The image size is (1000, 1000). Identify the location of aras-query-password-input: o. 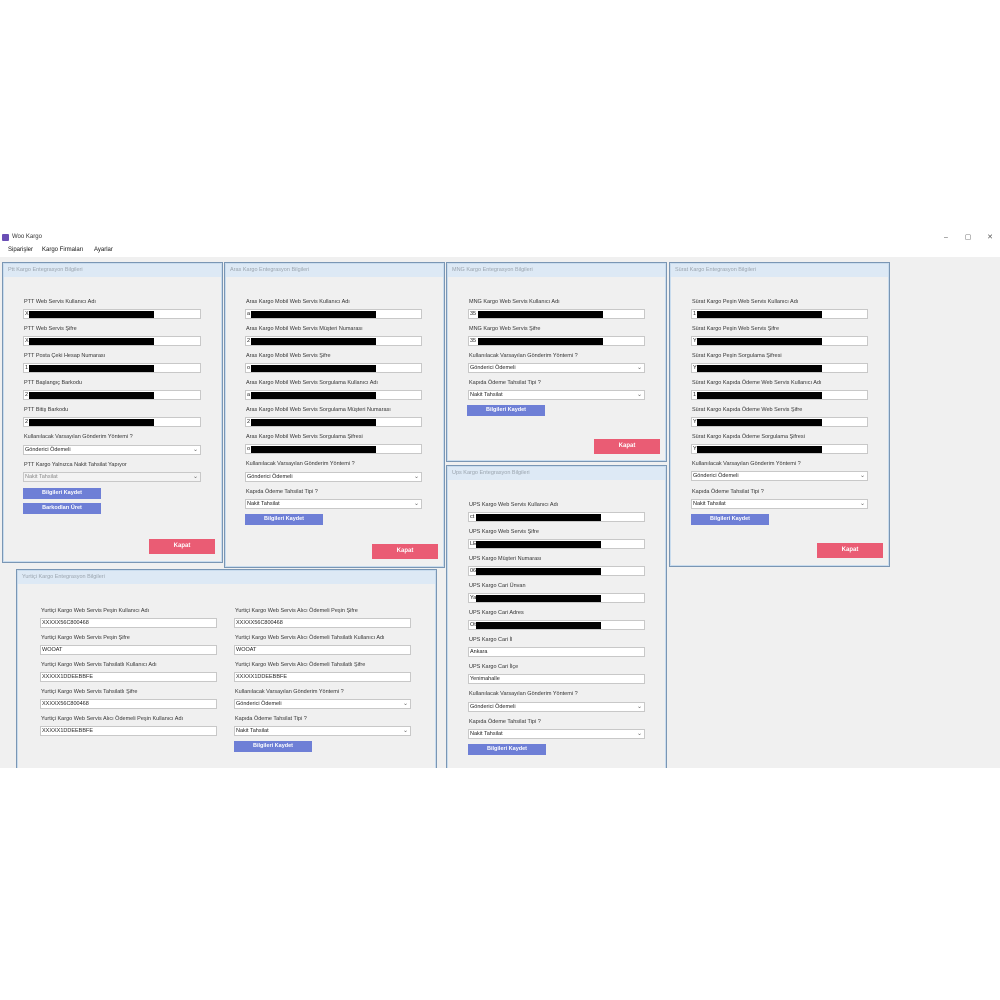
(333, 449).